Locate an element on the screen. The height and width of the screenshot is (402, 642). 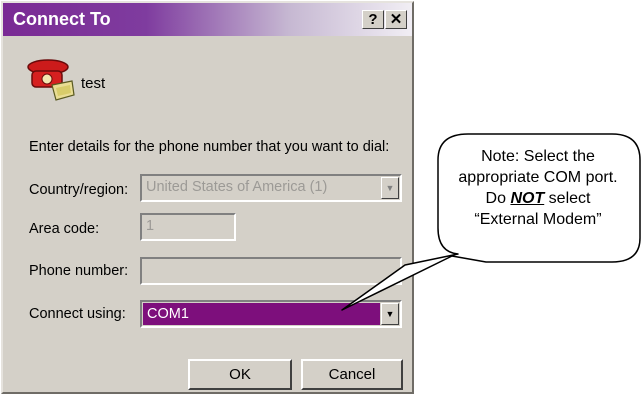
telephone-icon is located at coordinates (51, 80).